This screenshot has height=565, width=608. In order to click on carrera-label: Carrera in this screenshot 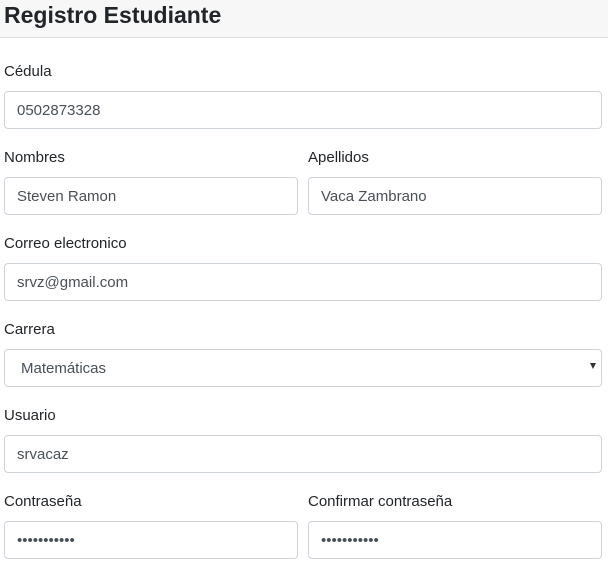, I will do `click(29, 329)`.